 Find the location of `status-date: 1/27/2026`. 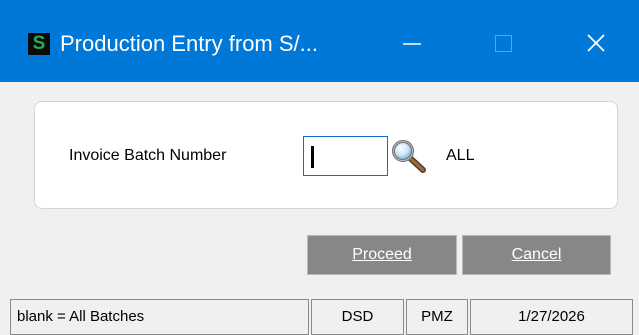

status-date: 1/27/2026 is located at coordinates (551, 317).